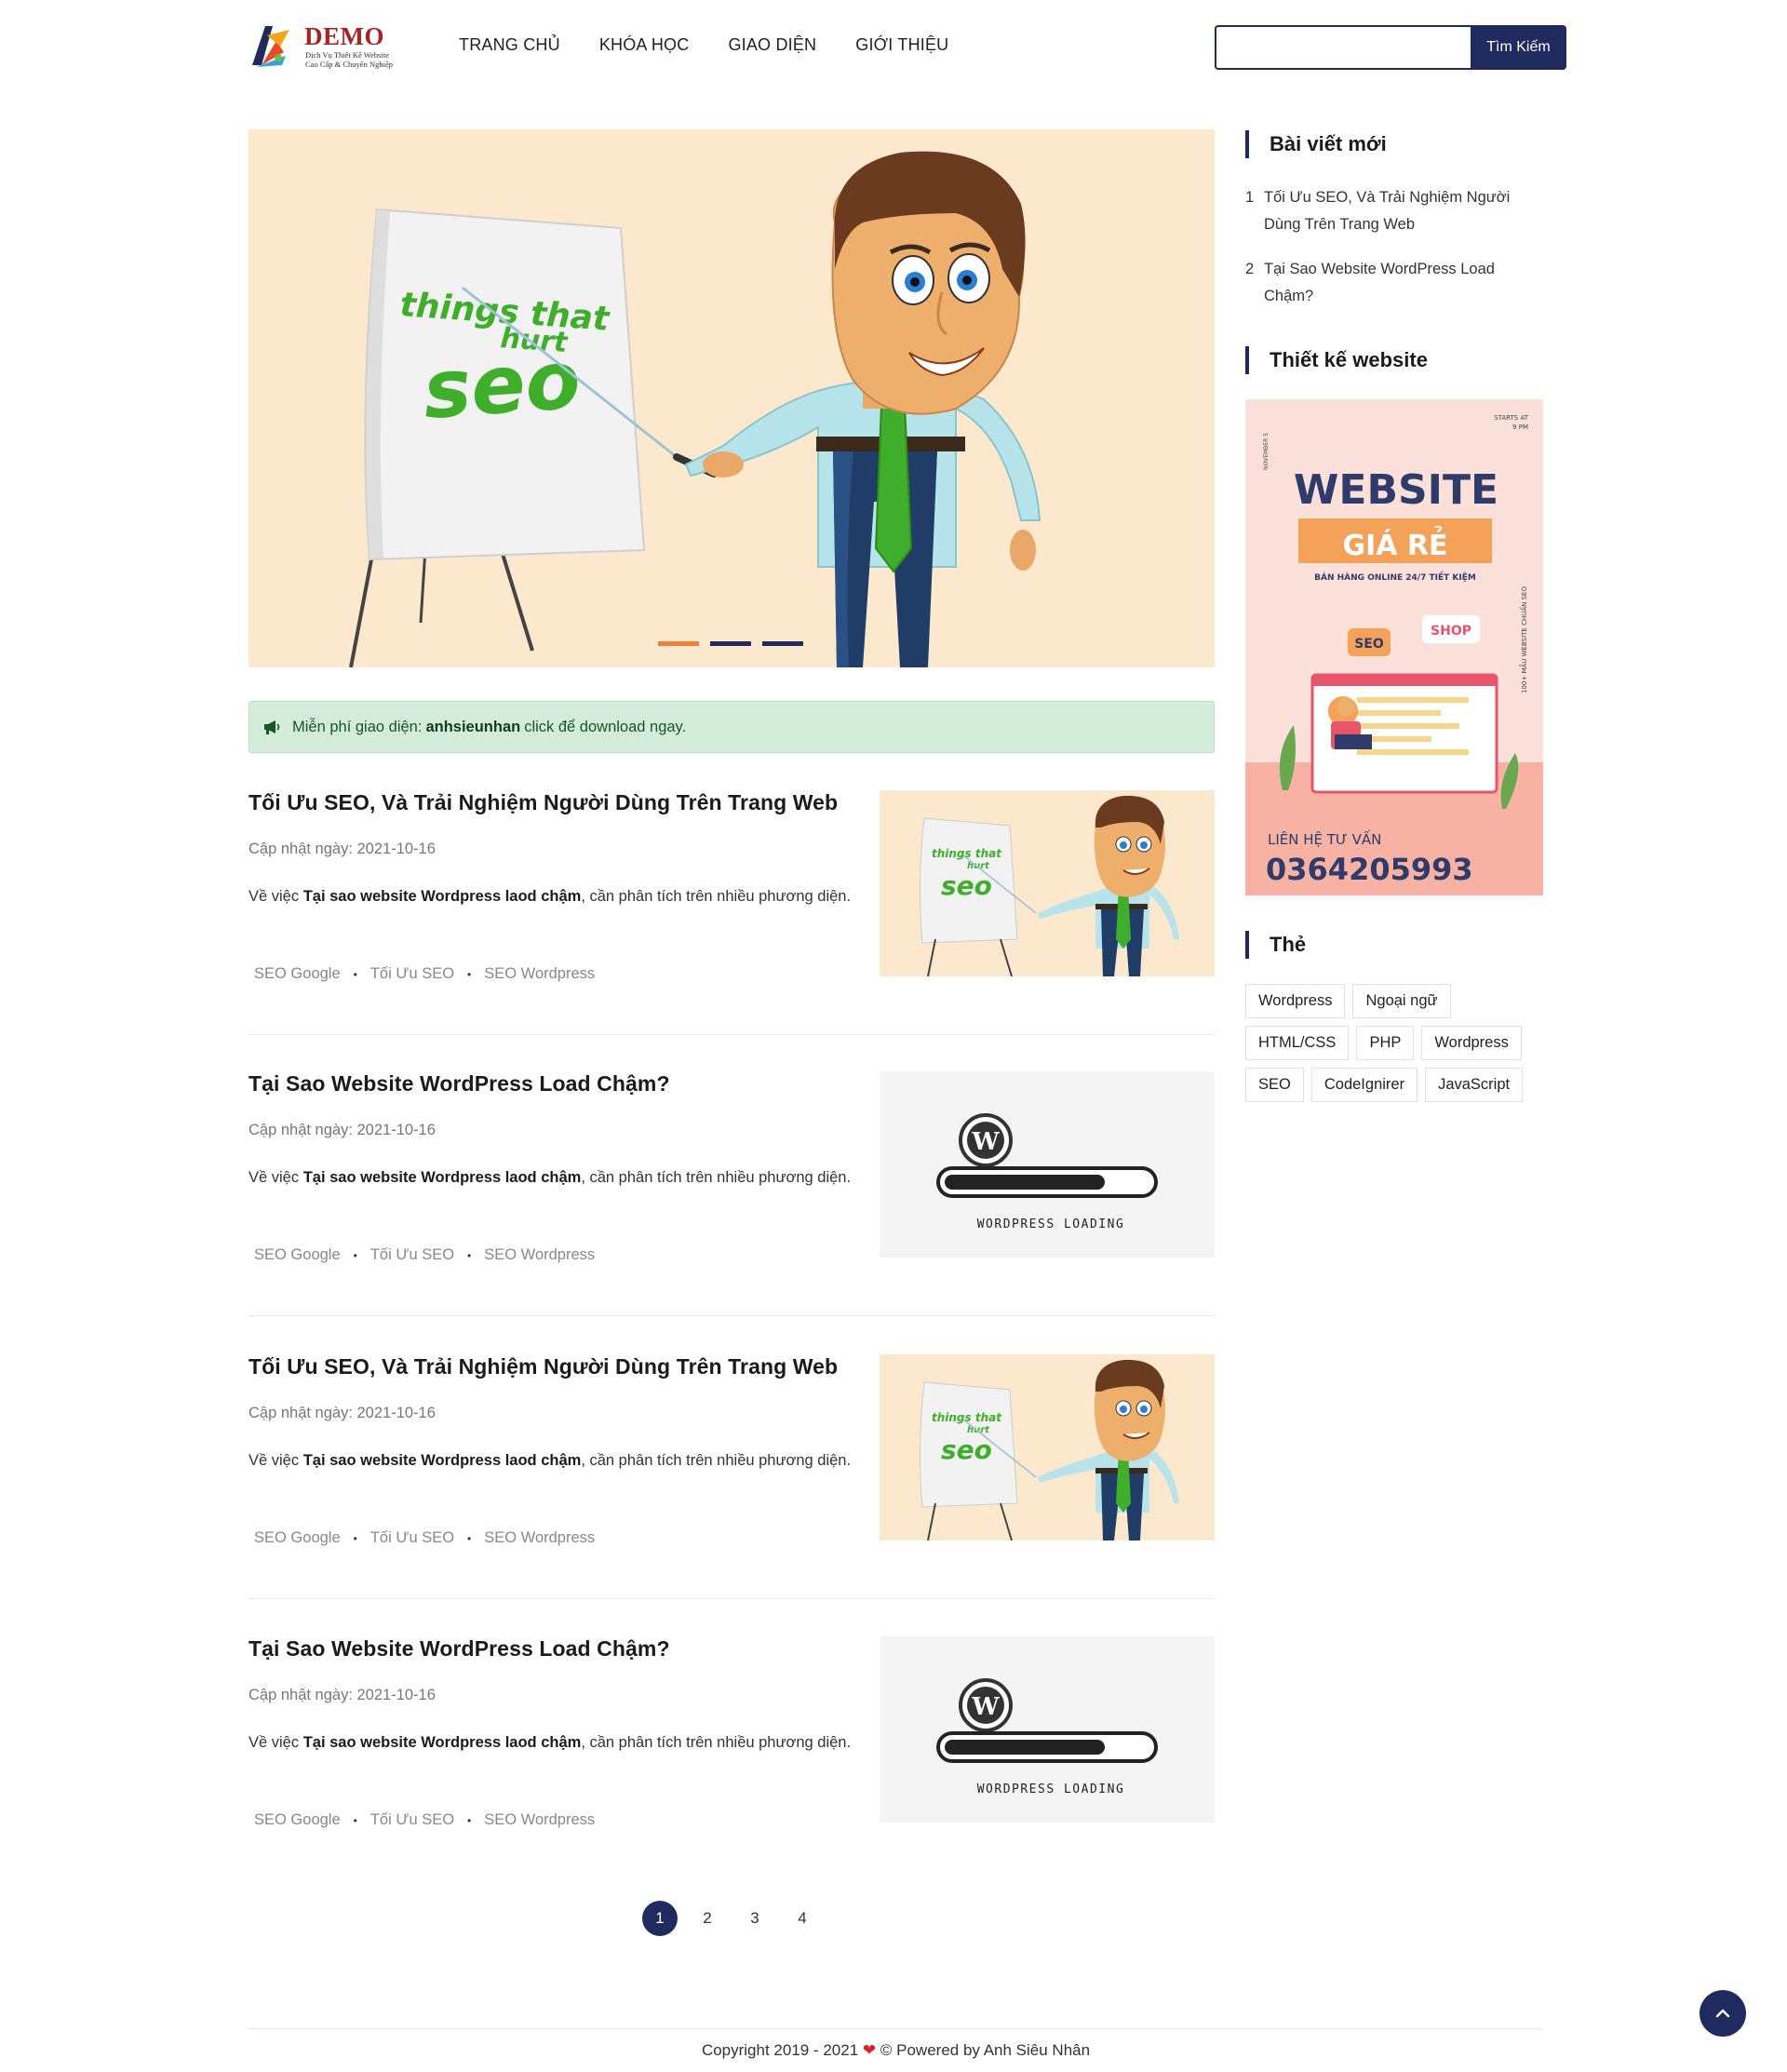  What do you see at coordinates (501, 385) in the screenshot?
I see `hero-art-text-3: seo` at bounding box center [501, 385].